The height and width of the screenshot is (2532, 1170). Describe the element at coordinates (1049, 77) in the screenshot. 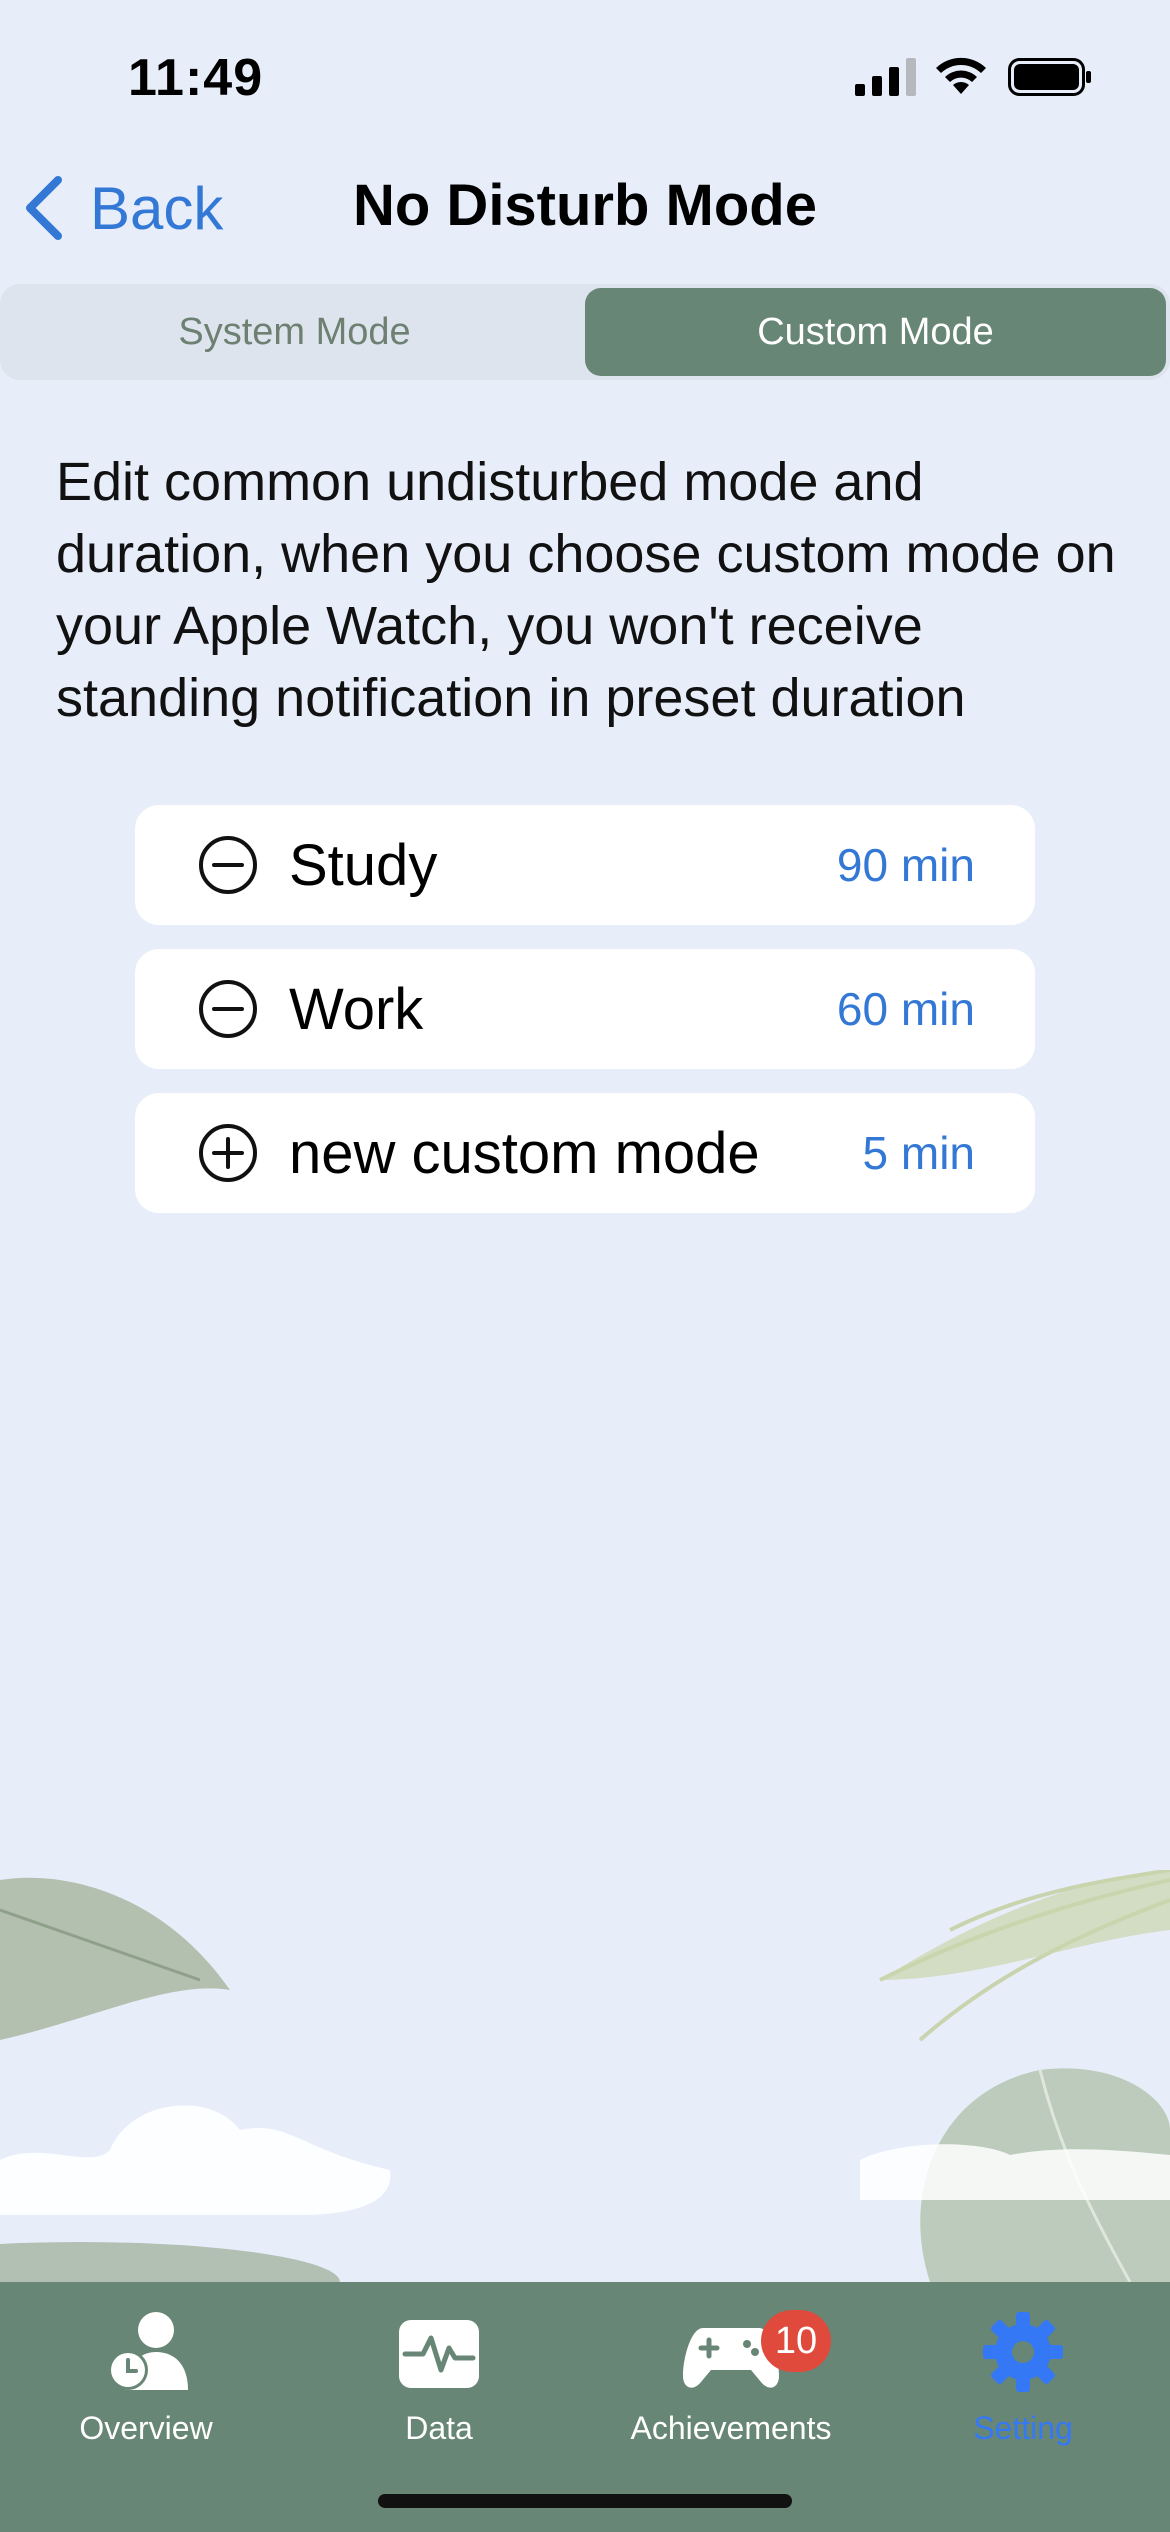

I see `battery-icon` at that location.